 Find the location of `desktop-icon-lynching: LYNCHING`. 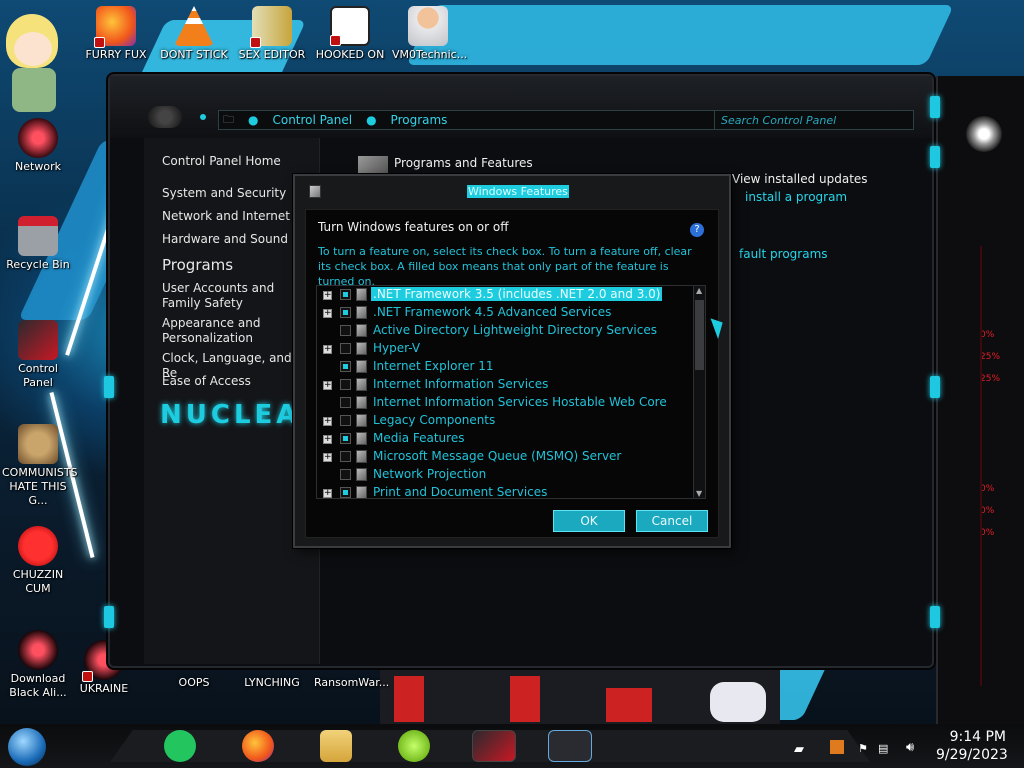

desktop-icon-lynching: LYNCHING is located at coordinates (272, 683).